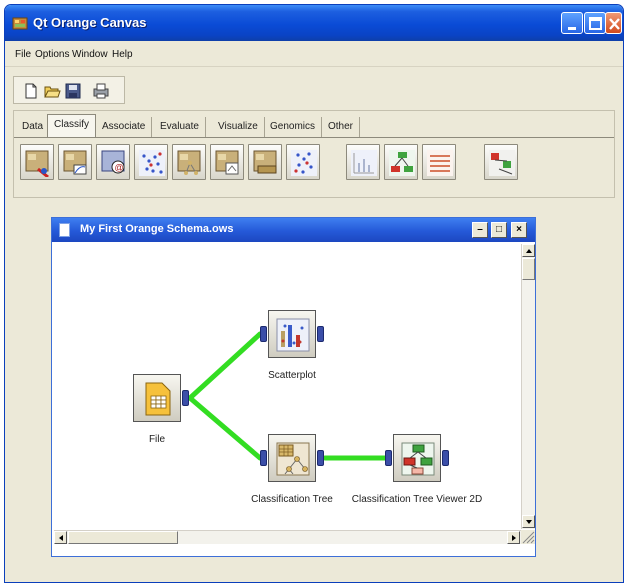 The width and height of the screenshot is (628, 587). I want to click on schema-maximize-button: □, so click(499, 230).